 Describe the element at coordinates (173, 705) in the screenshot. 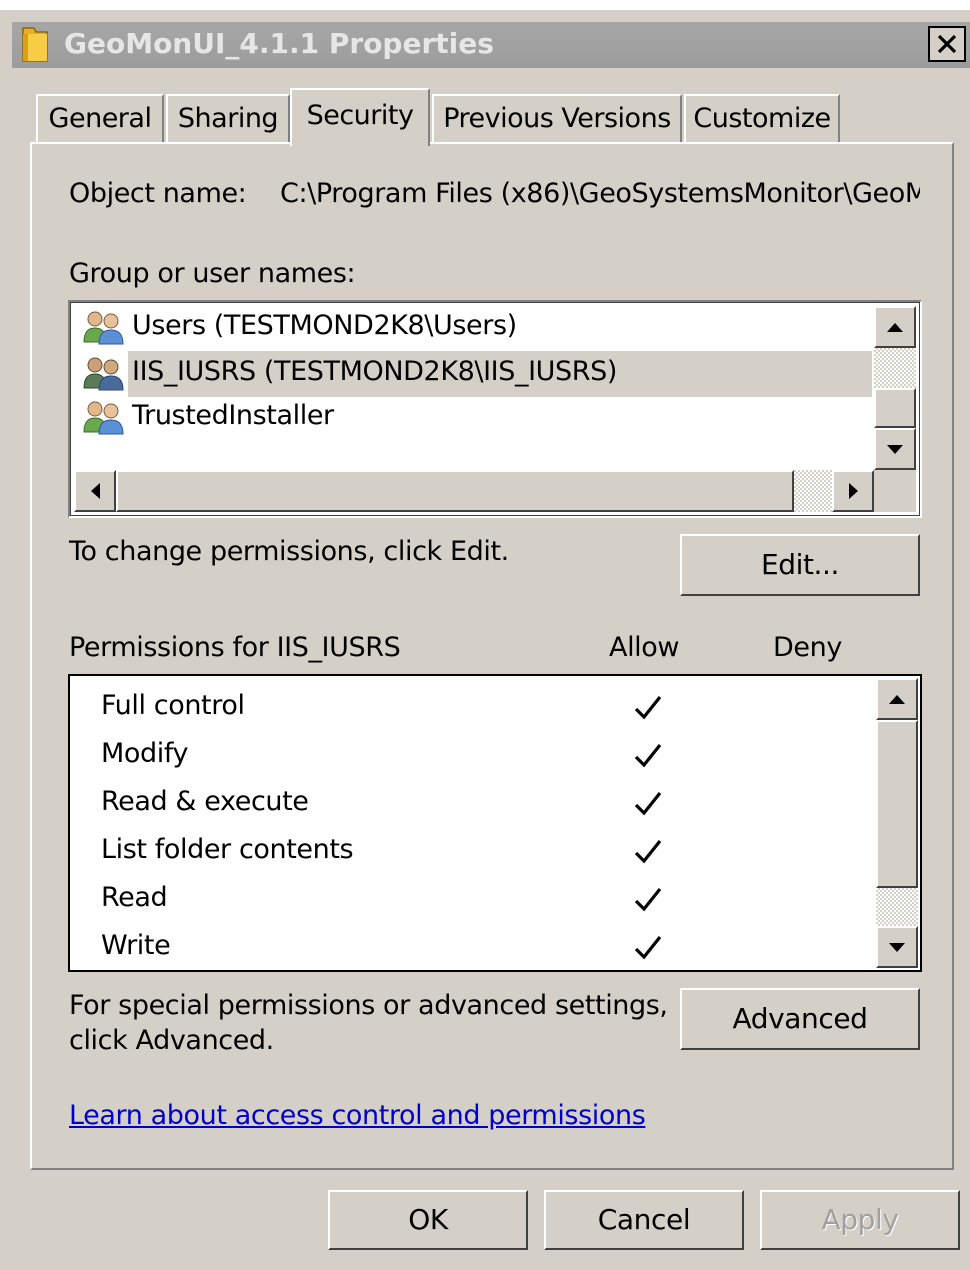

I see `permission-name: Full control` at that location.